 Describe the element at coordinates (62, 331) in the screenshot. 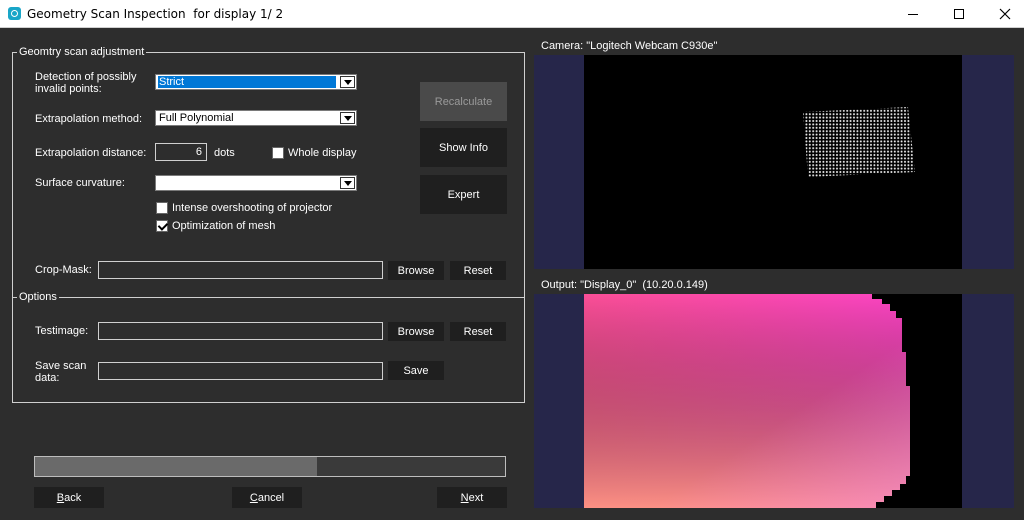

I see `testimage-label: Testimage:` at that location.